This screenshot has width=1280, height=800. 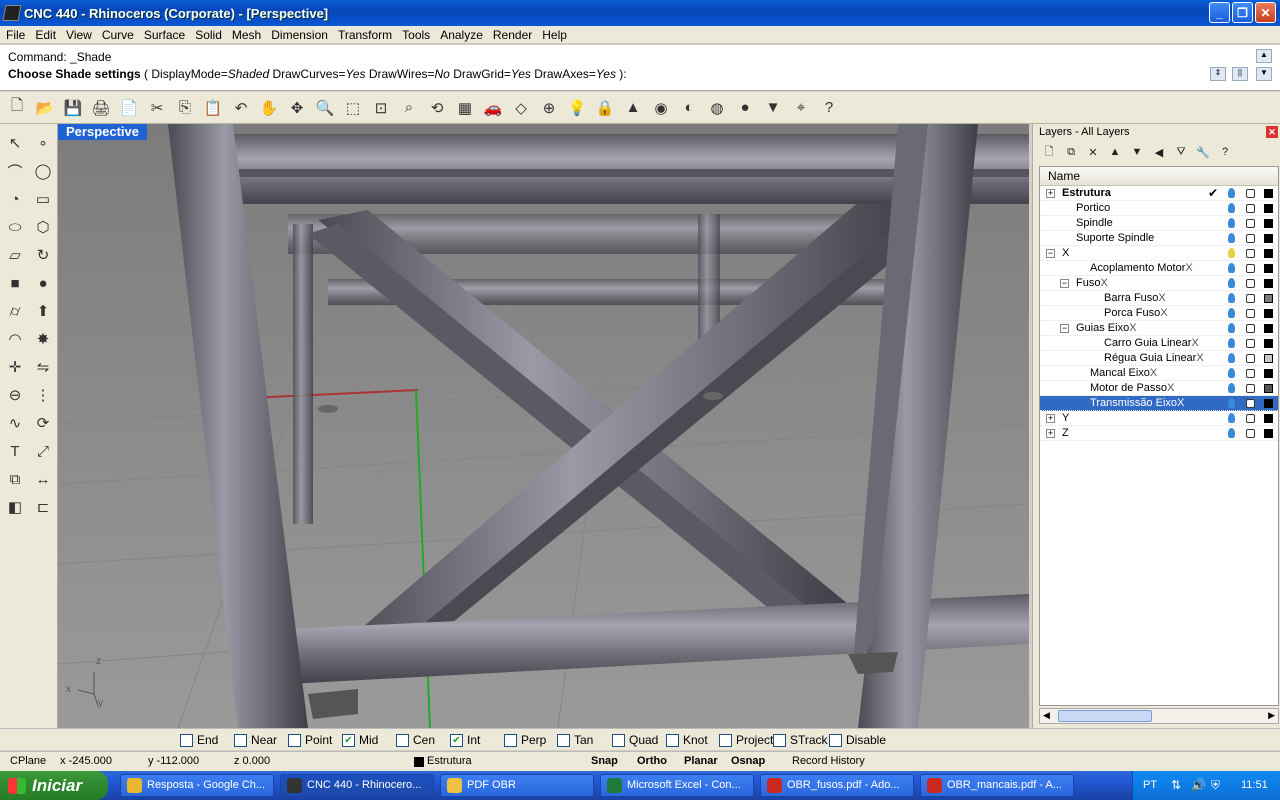 I want to click on ortho-toggle: Ortho, so click(x=652, y=761).